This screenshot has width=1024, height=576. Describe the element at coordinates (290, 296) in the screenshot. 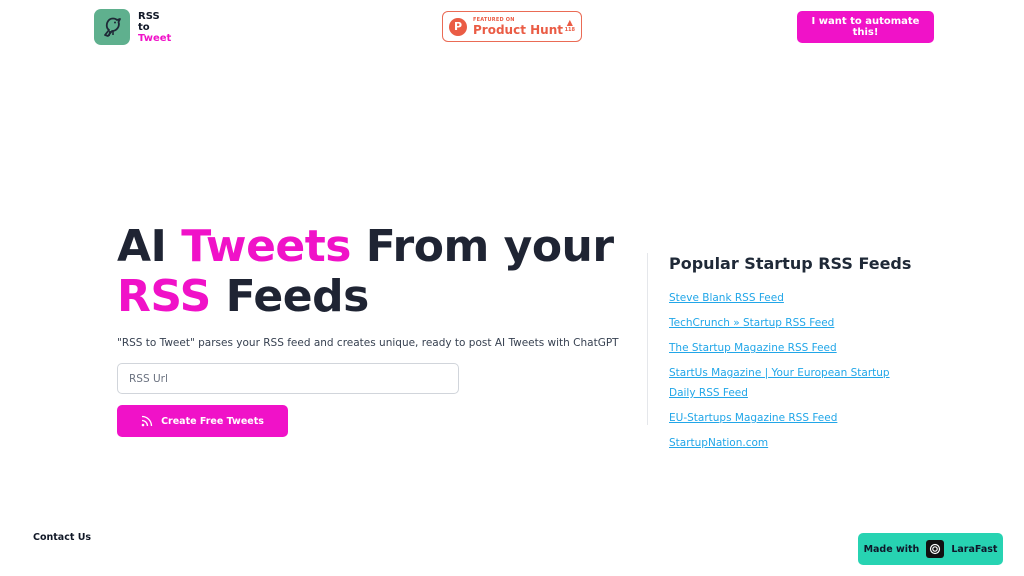

I see `hero-title-part-3: Feeds` at that location.